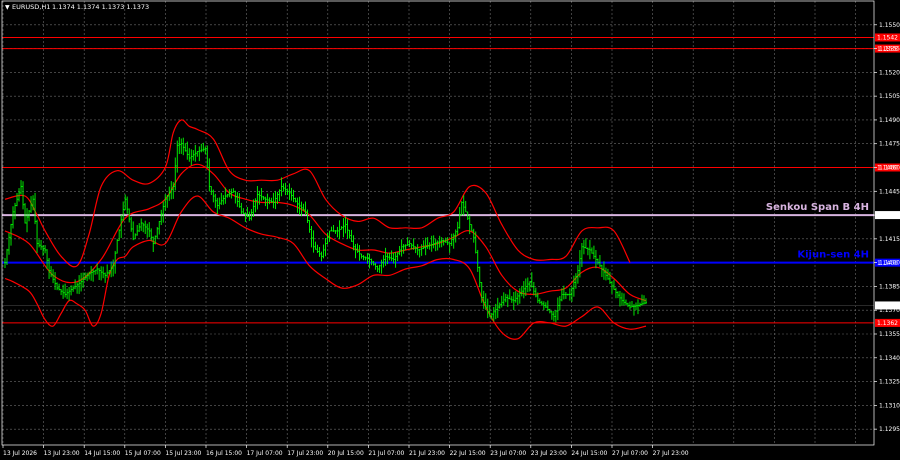  Describe the element at coordinates (889, 215) in the screenshot. I see `y-tick-label: 1.1430` at that location.